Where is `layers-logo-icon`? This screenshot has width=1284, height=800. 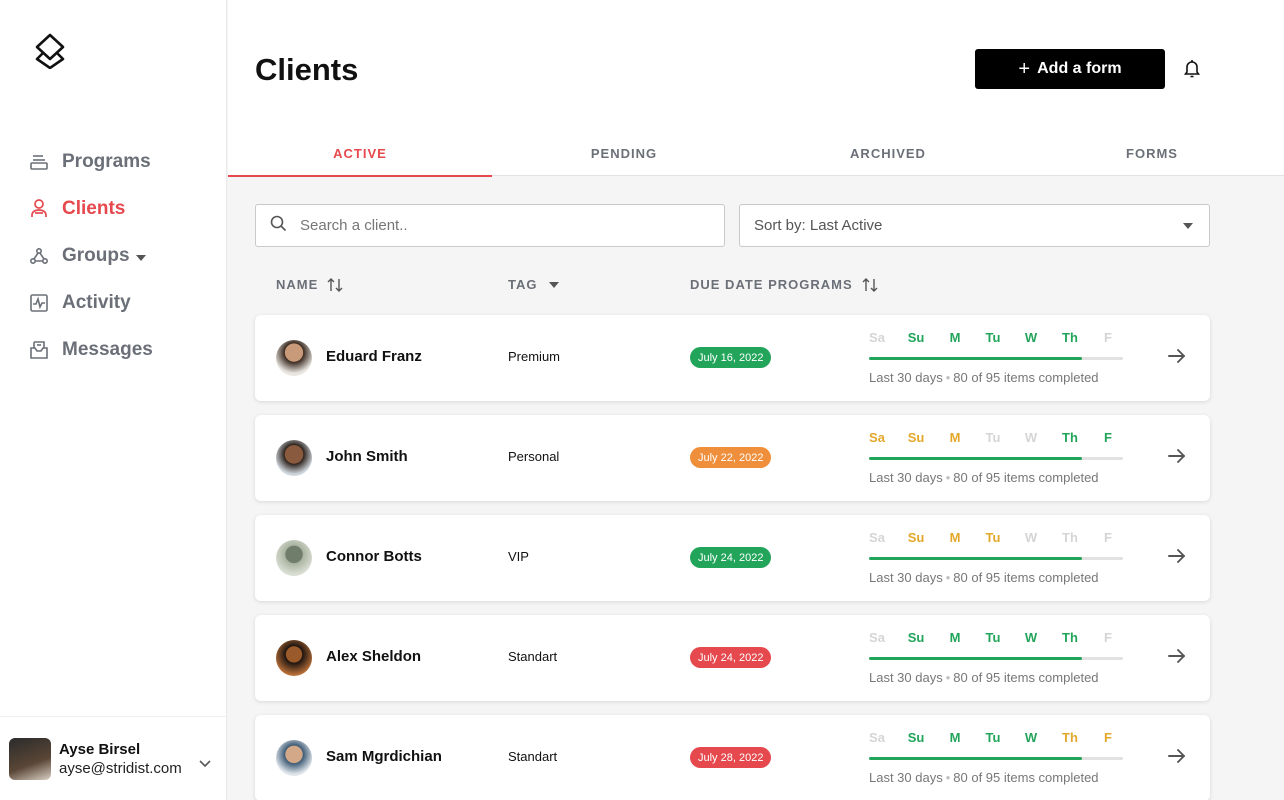 layers-logo-icon is located at coordinates (50, 51).